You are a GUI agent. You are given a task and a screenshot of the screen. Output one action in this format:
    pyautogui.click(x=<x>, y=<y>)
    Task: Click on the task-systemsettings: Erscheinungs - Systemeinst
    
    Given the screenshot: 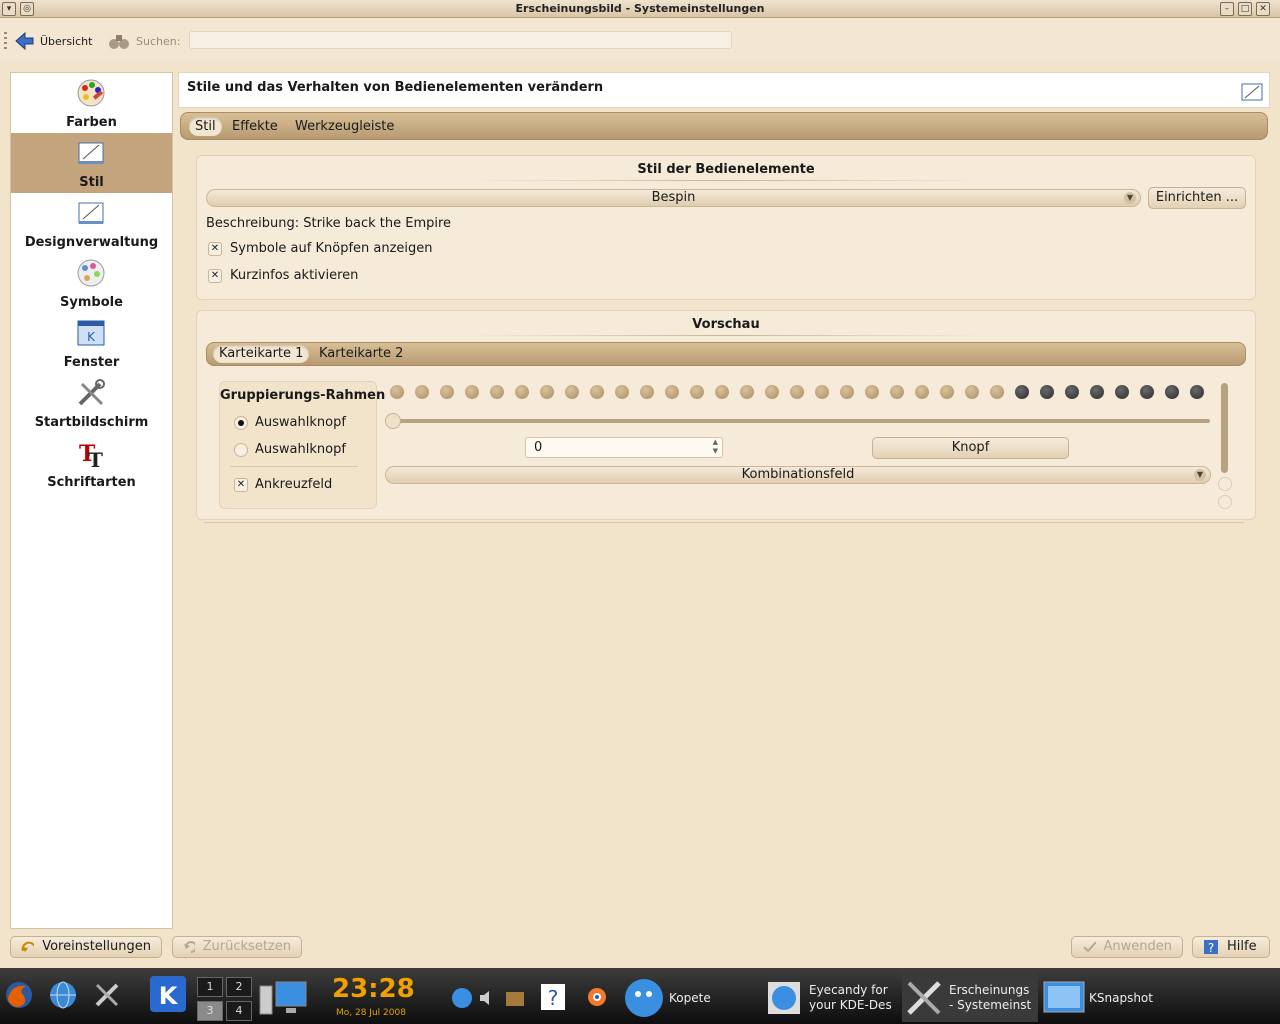 What is the action you would take?
    pyautogui.click(x=970, y=997)
    